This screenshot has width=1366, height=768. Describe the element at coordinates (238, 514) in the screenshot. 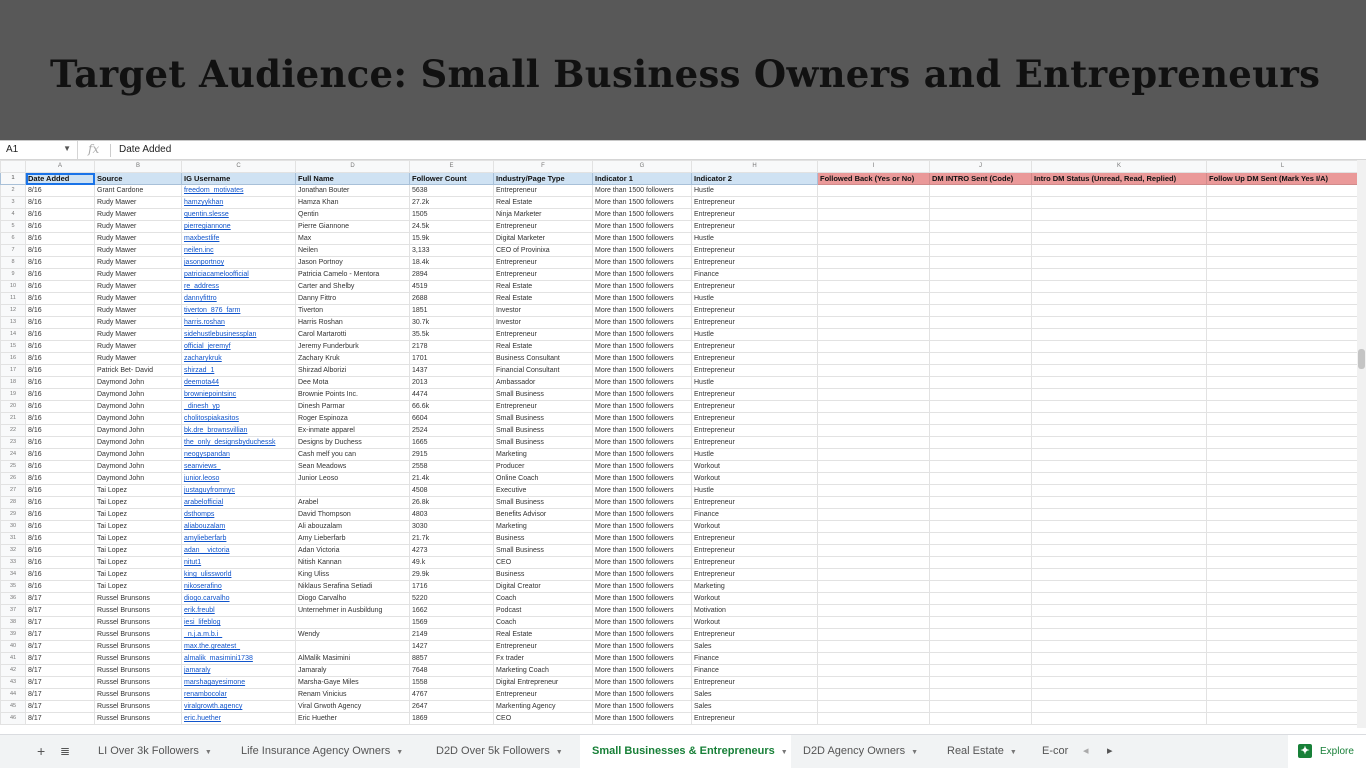

I see `ig-username-link: dsthomps` at that location.